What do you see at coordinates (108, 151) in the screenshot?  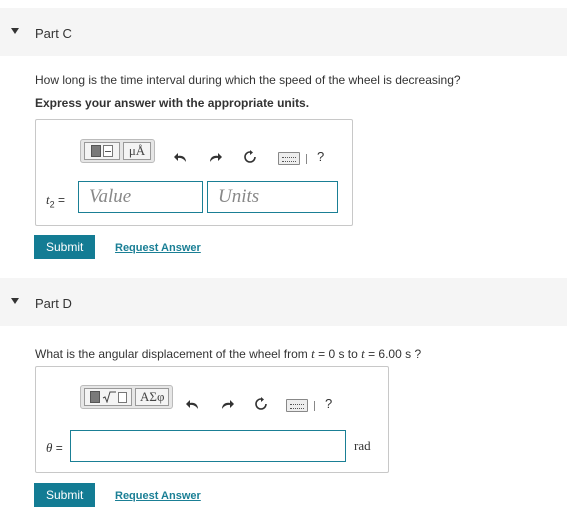 I see `fraction-icon` at bounding box center [108, 151].